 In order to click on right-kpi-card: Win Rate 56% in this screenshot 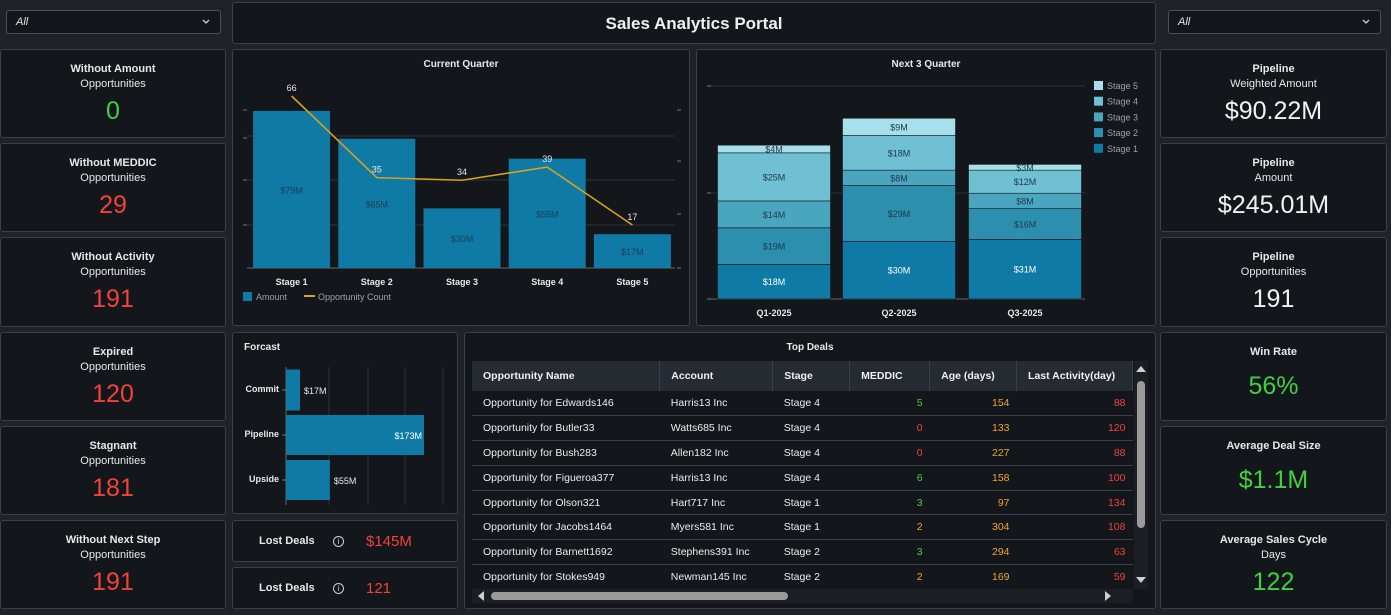, I will do `click(1273, 376)`.